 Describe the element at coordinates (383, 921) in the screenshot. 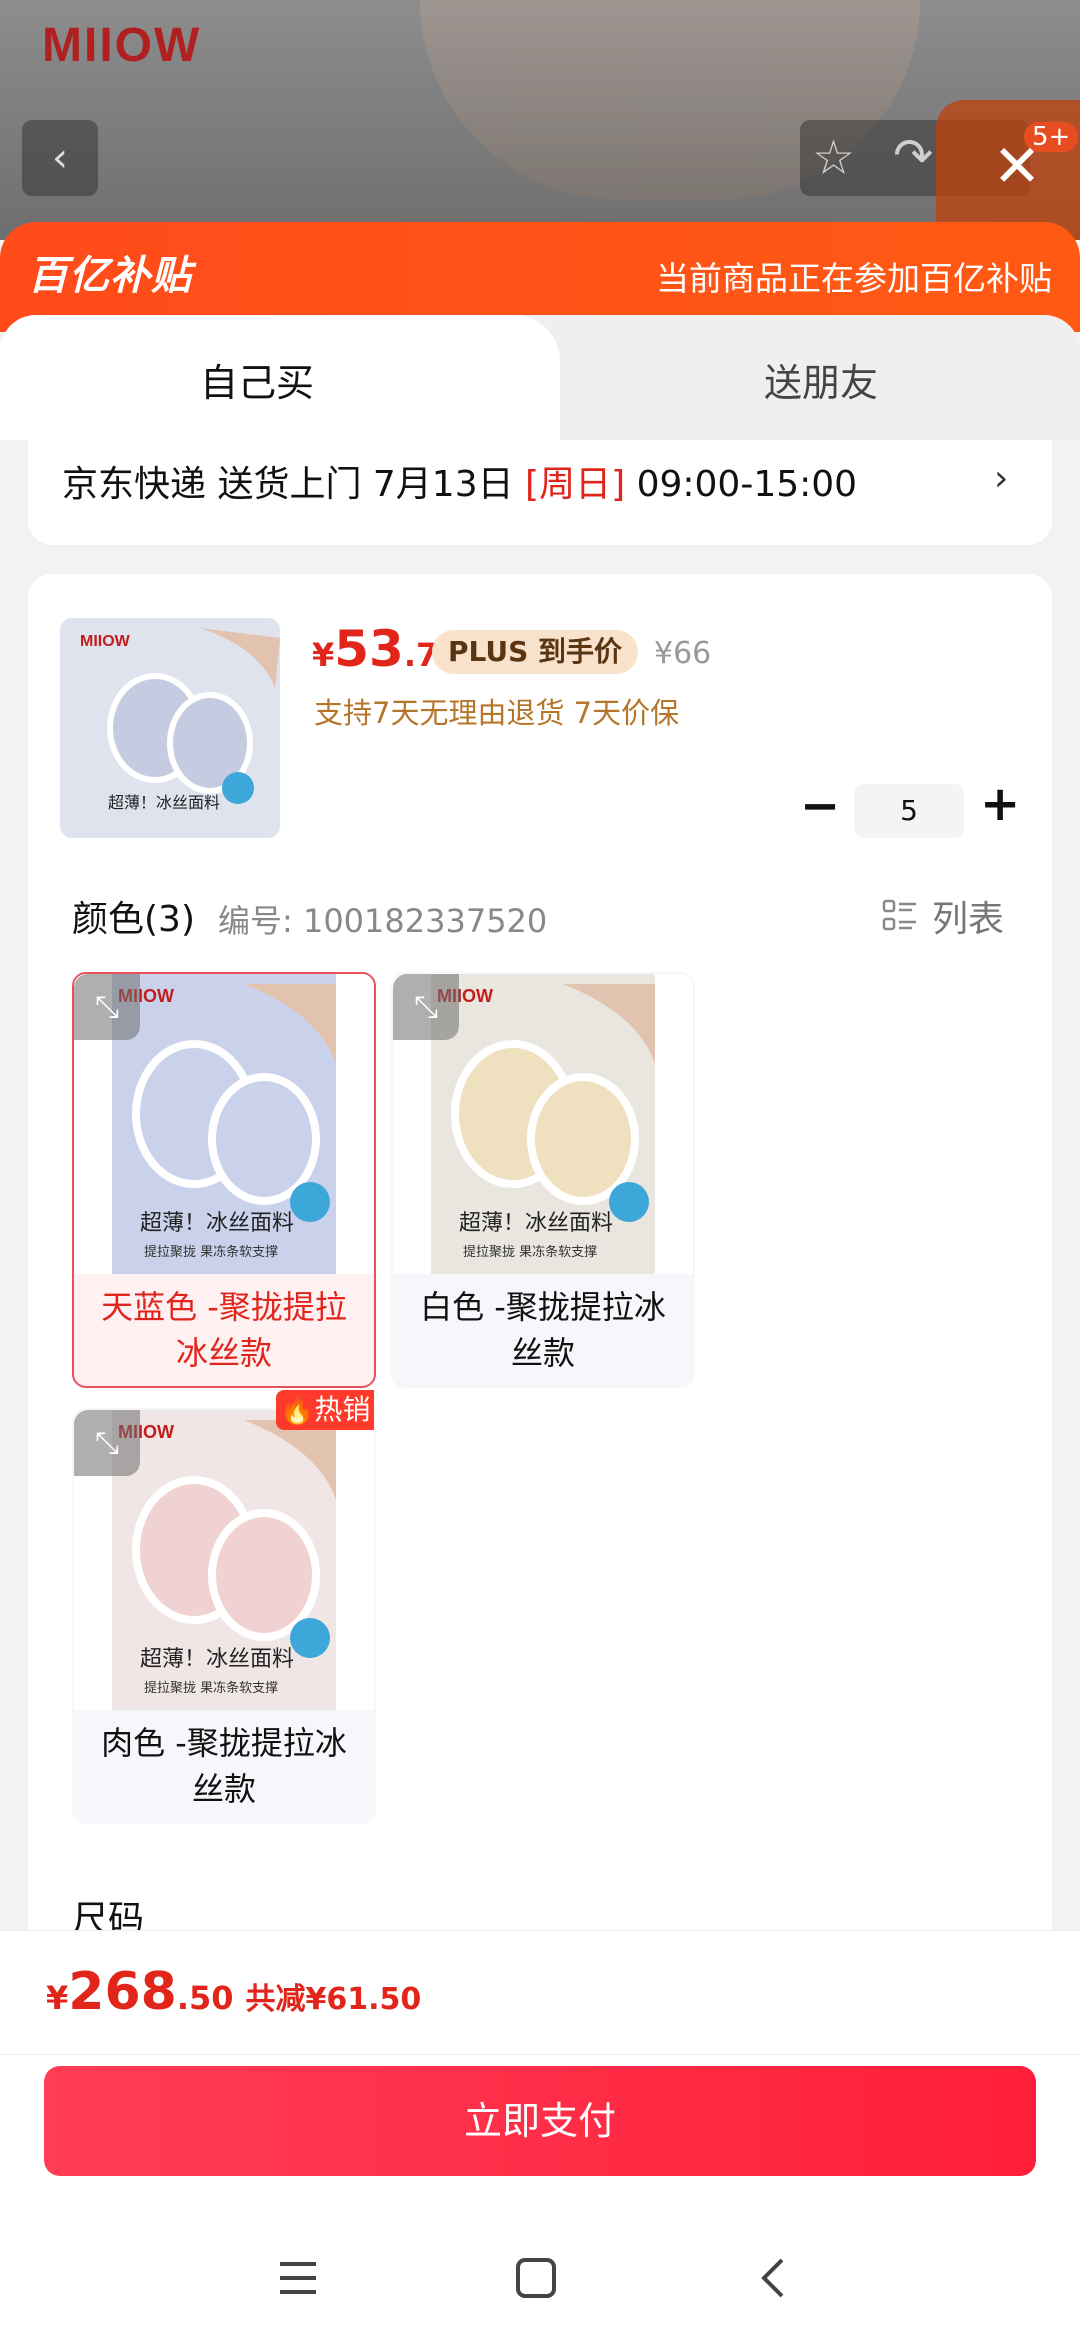

I see `sku-number: 编号: 100182337520` at that location.